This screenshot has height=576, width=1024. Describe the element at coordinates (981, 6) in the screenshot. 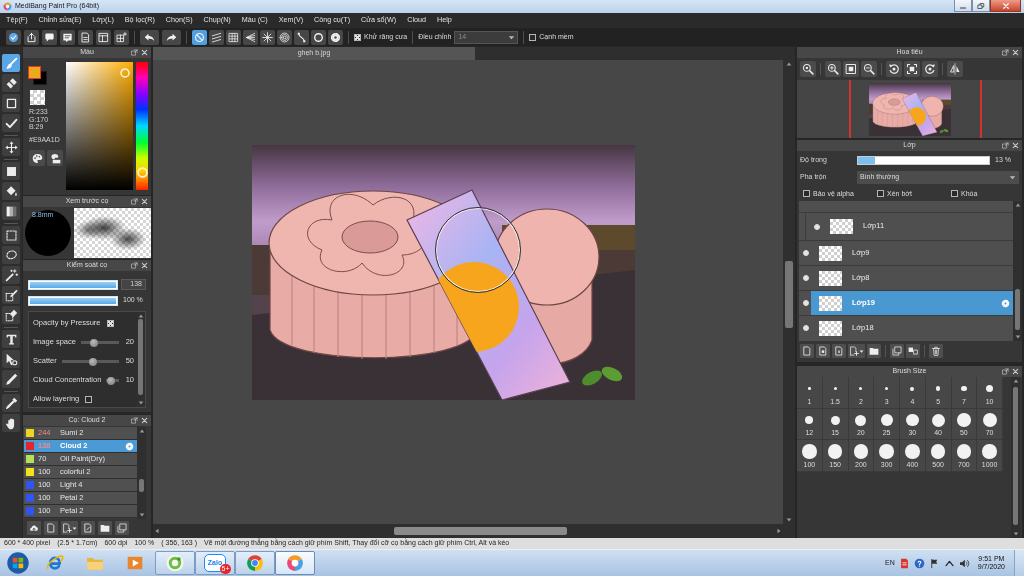

I see `restore-button` at that location.